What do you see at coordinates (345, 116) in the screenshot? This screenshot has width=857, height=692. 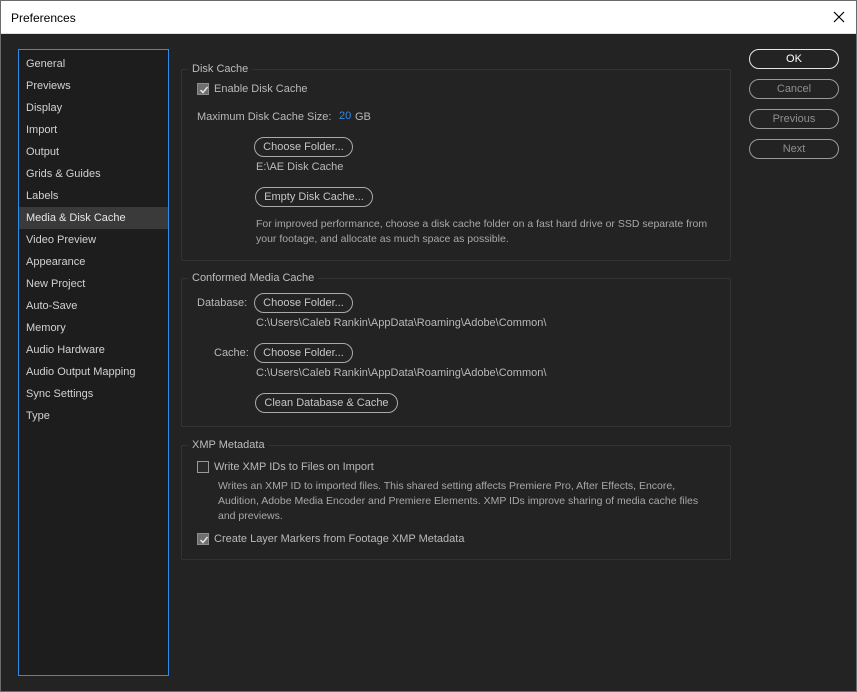 I see `max-cache-size-value: 20` at bounding box center [345, 116].